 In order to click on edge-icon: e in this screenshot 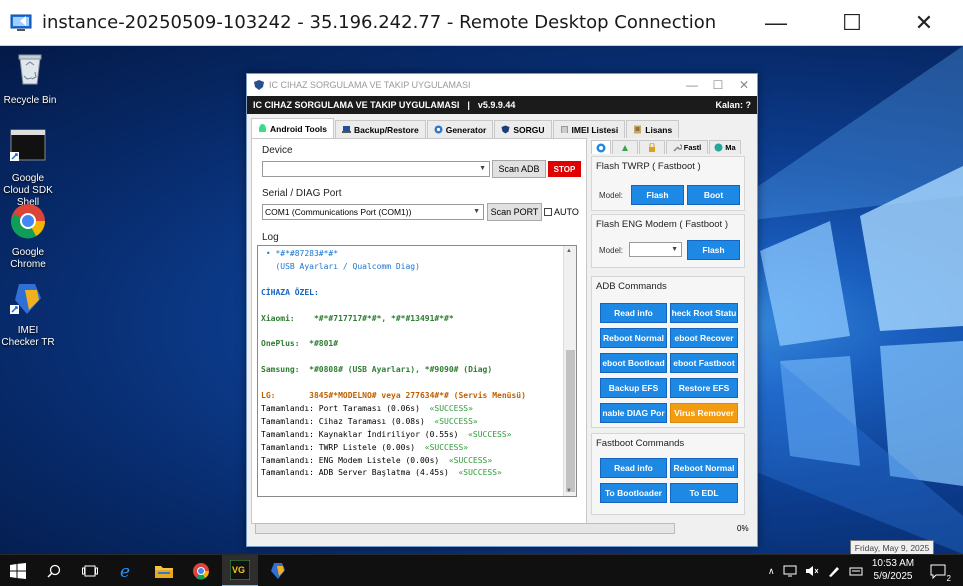, I will do `click(125, 571)`.